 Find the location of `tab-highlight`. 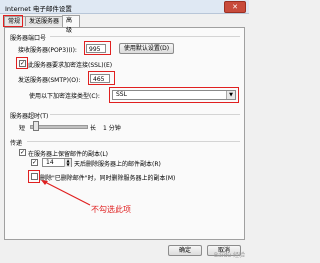

tab-highlight is located at coordinates (13, 21).